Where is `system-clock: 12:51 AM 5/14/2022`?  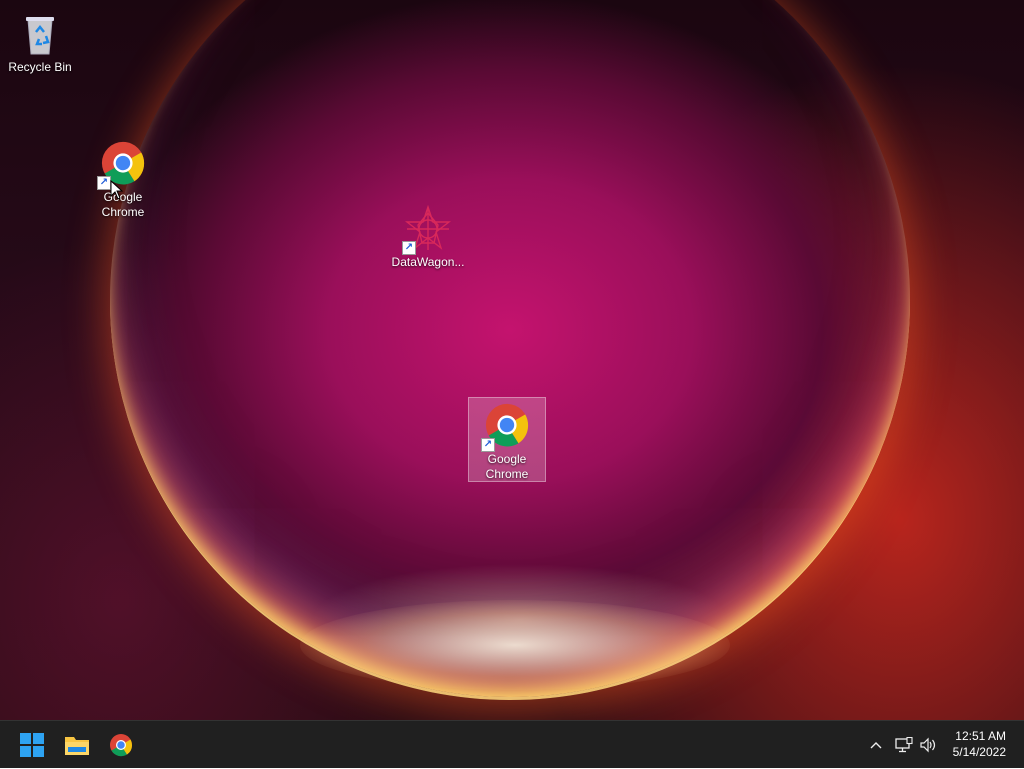
system-clock: 12:51 AM 5/14/2022 is located at coordinates (979, 744).